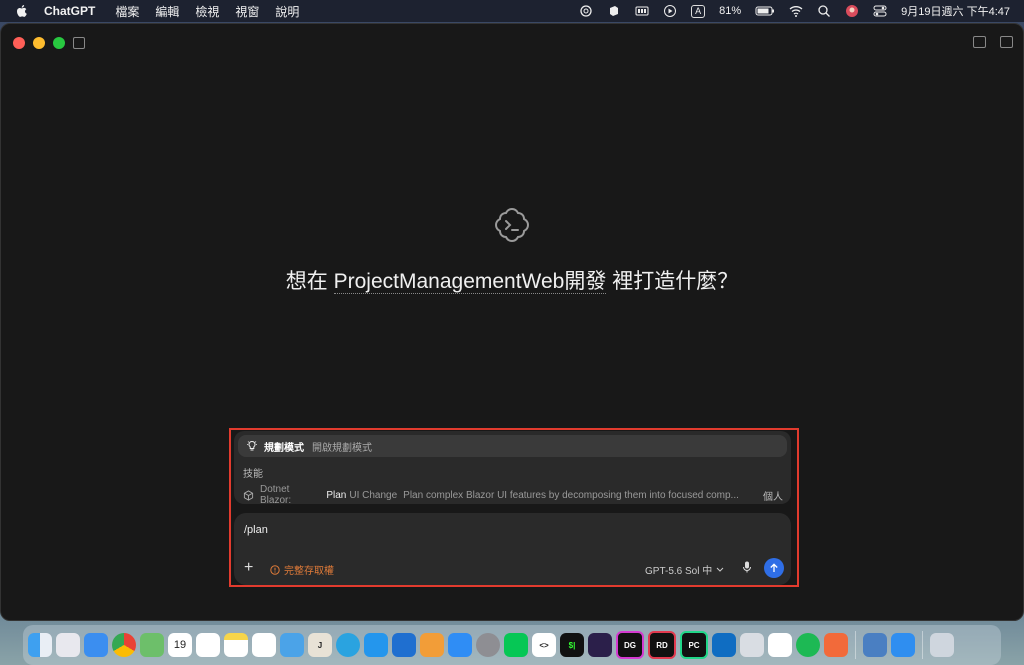 This screenshot has width=1024, height=665. What do you see at coordinates (69, 11) in the screenshot?
I see `menu-app-name: ChatGPT` at bounding box center [69, 11].